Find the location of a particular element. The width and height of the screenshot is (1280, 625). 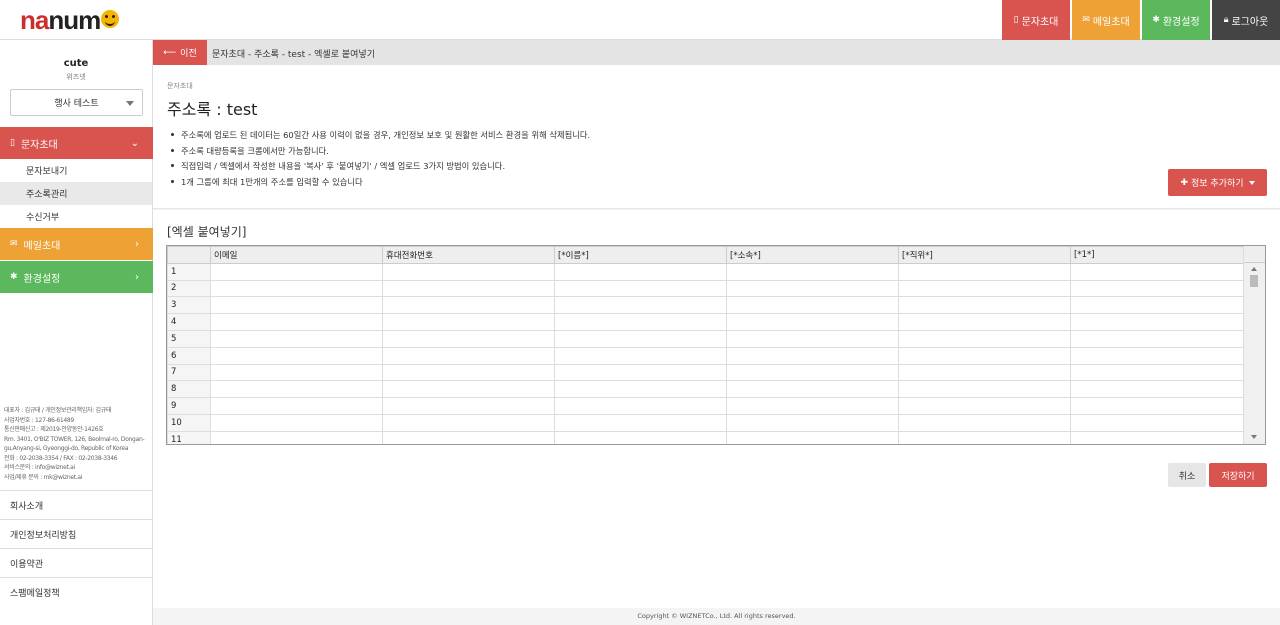

link-privacy: 개인정보처리방침 is located at coordinates (76, 533).